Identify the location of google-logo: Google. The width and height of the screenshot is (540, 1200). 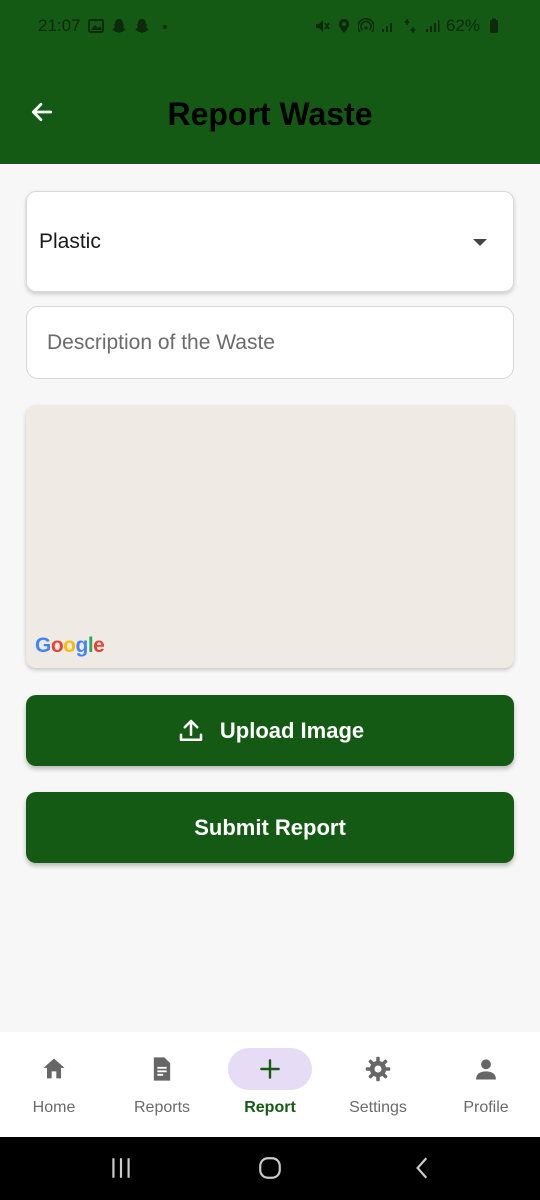
(70, 645).